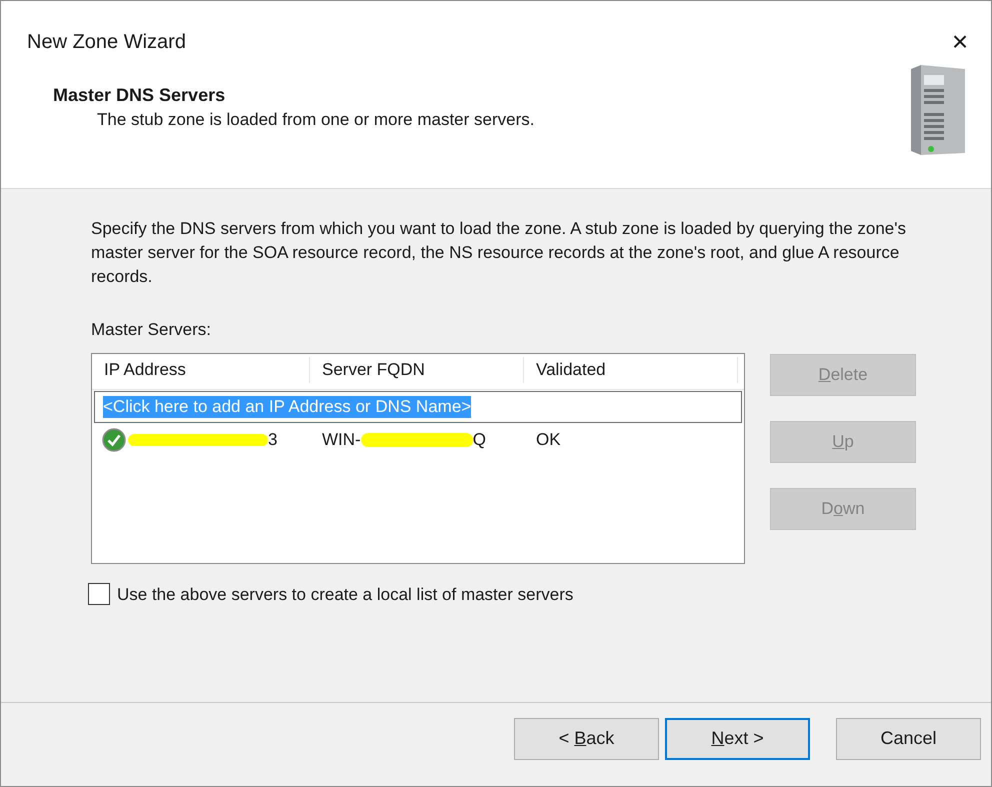  I want to click on page-title: Master DNS Servers, so click(139, 95).